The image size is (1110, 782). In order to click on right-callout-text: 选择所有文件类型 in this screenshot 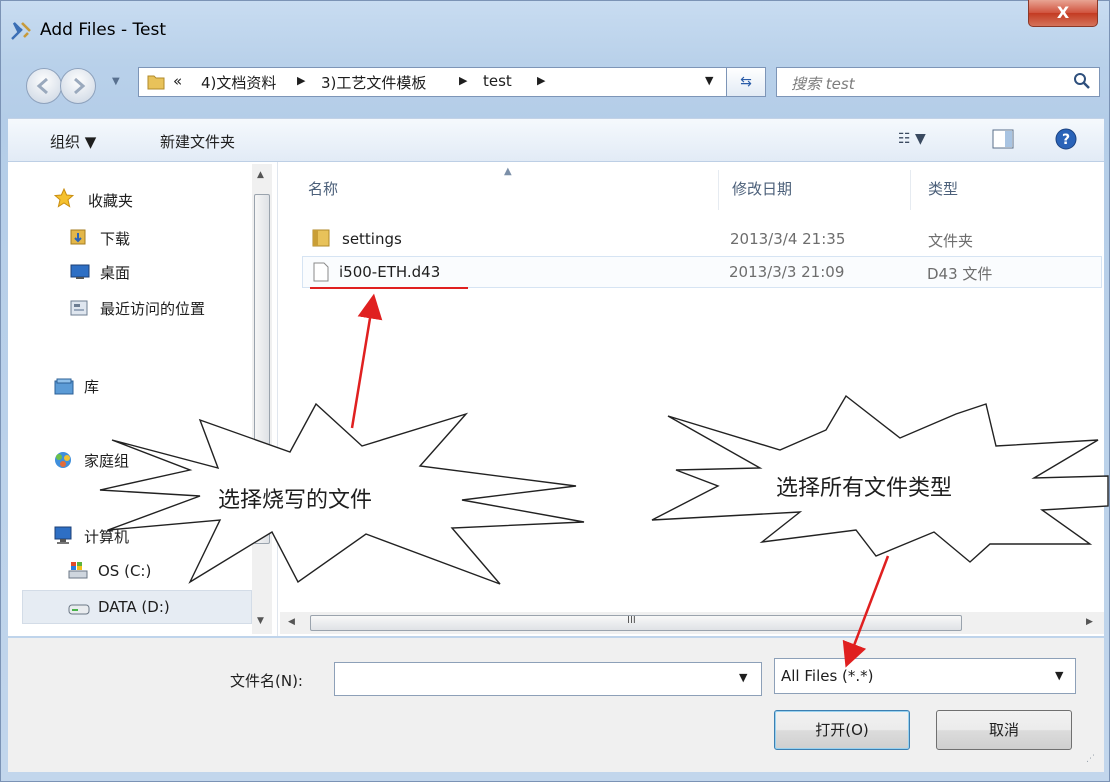, I will do `click(864, 488)`.